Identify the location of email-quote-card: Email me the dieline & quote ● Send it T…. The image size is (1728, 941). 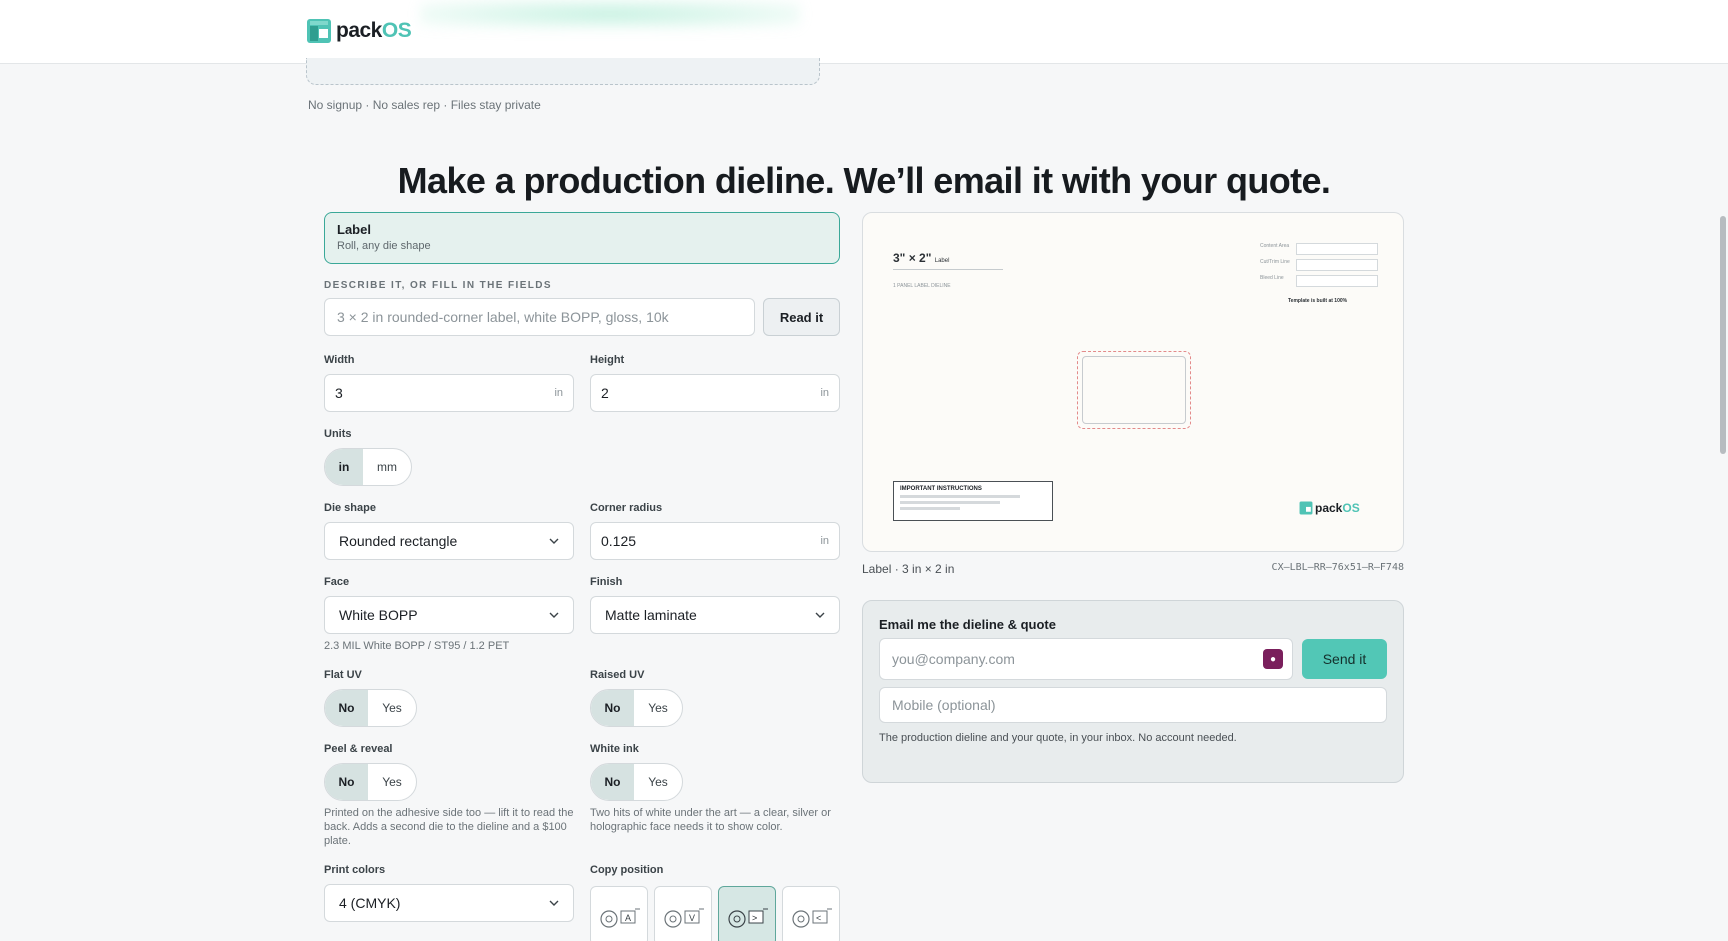
(1133, 691).